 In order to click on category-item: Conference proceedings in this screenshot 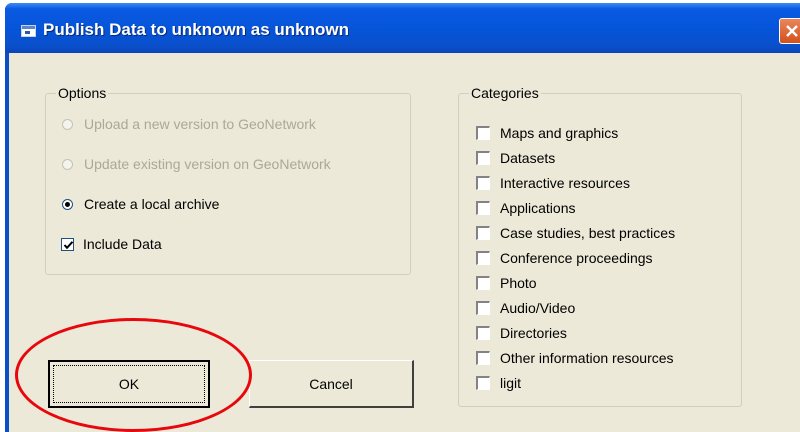, I will do `click(594, 259)`.